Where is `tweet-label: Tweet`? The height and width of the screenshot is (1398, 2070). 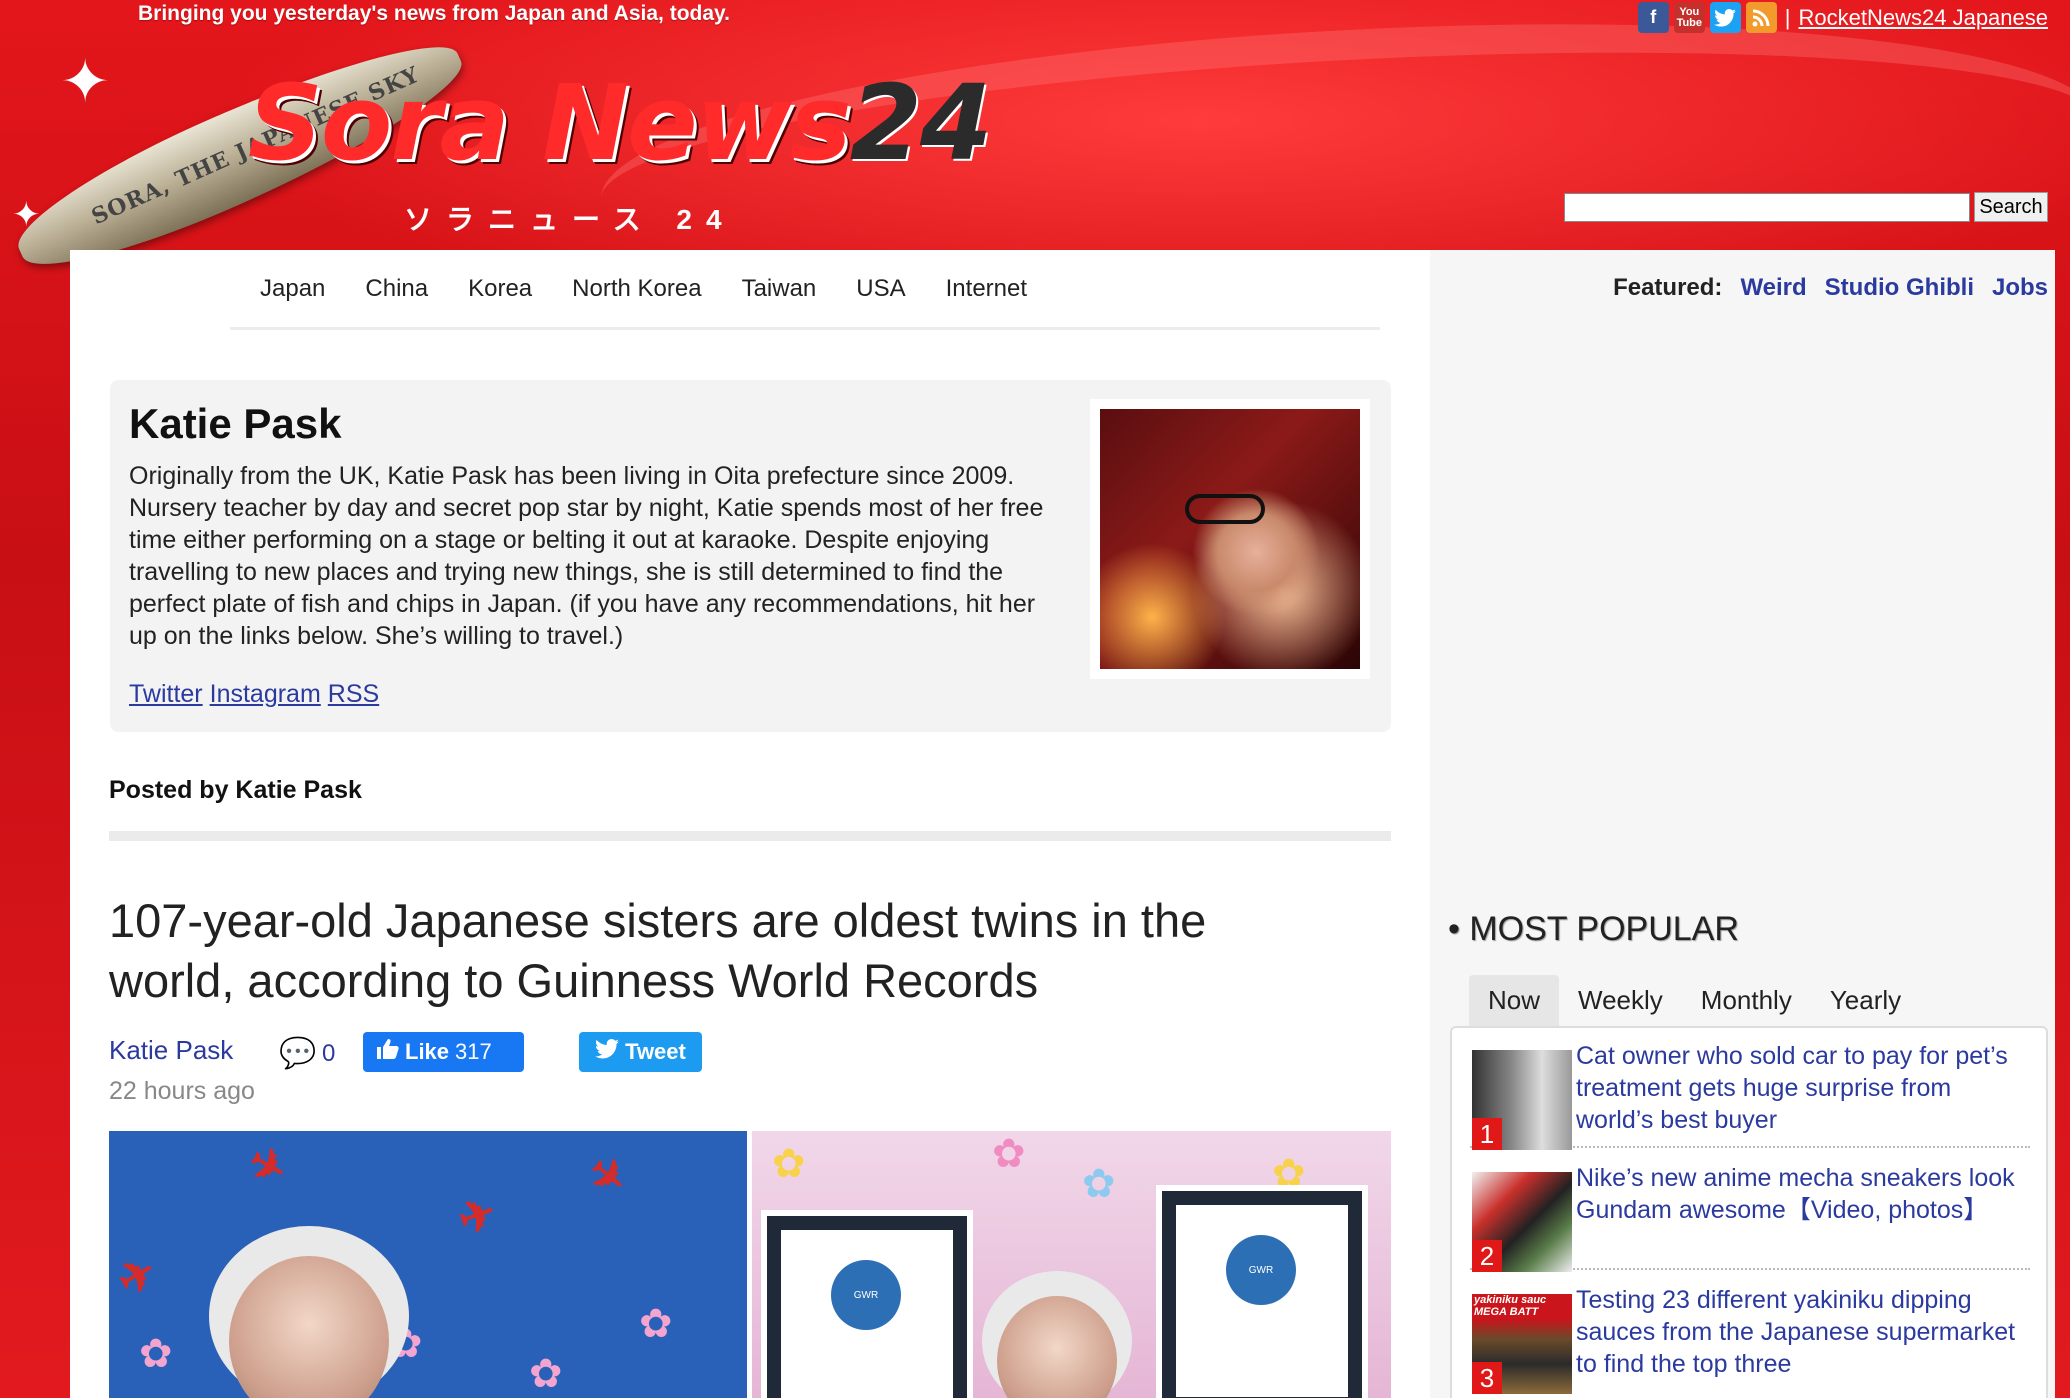
tweet-label: Tweet is located at coordinates (655, 1051).